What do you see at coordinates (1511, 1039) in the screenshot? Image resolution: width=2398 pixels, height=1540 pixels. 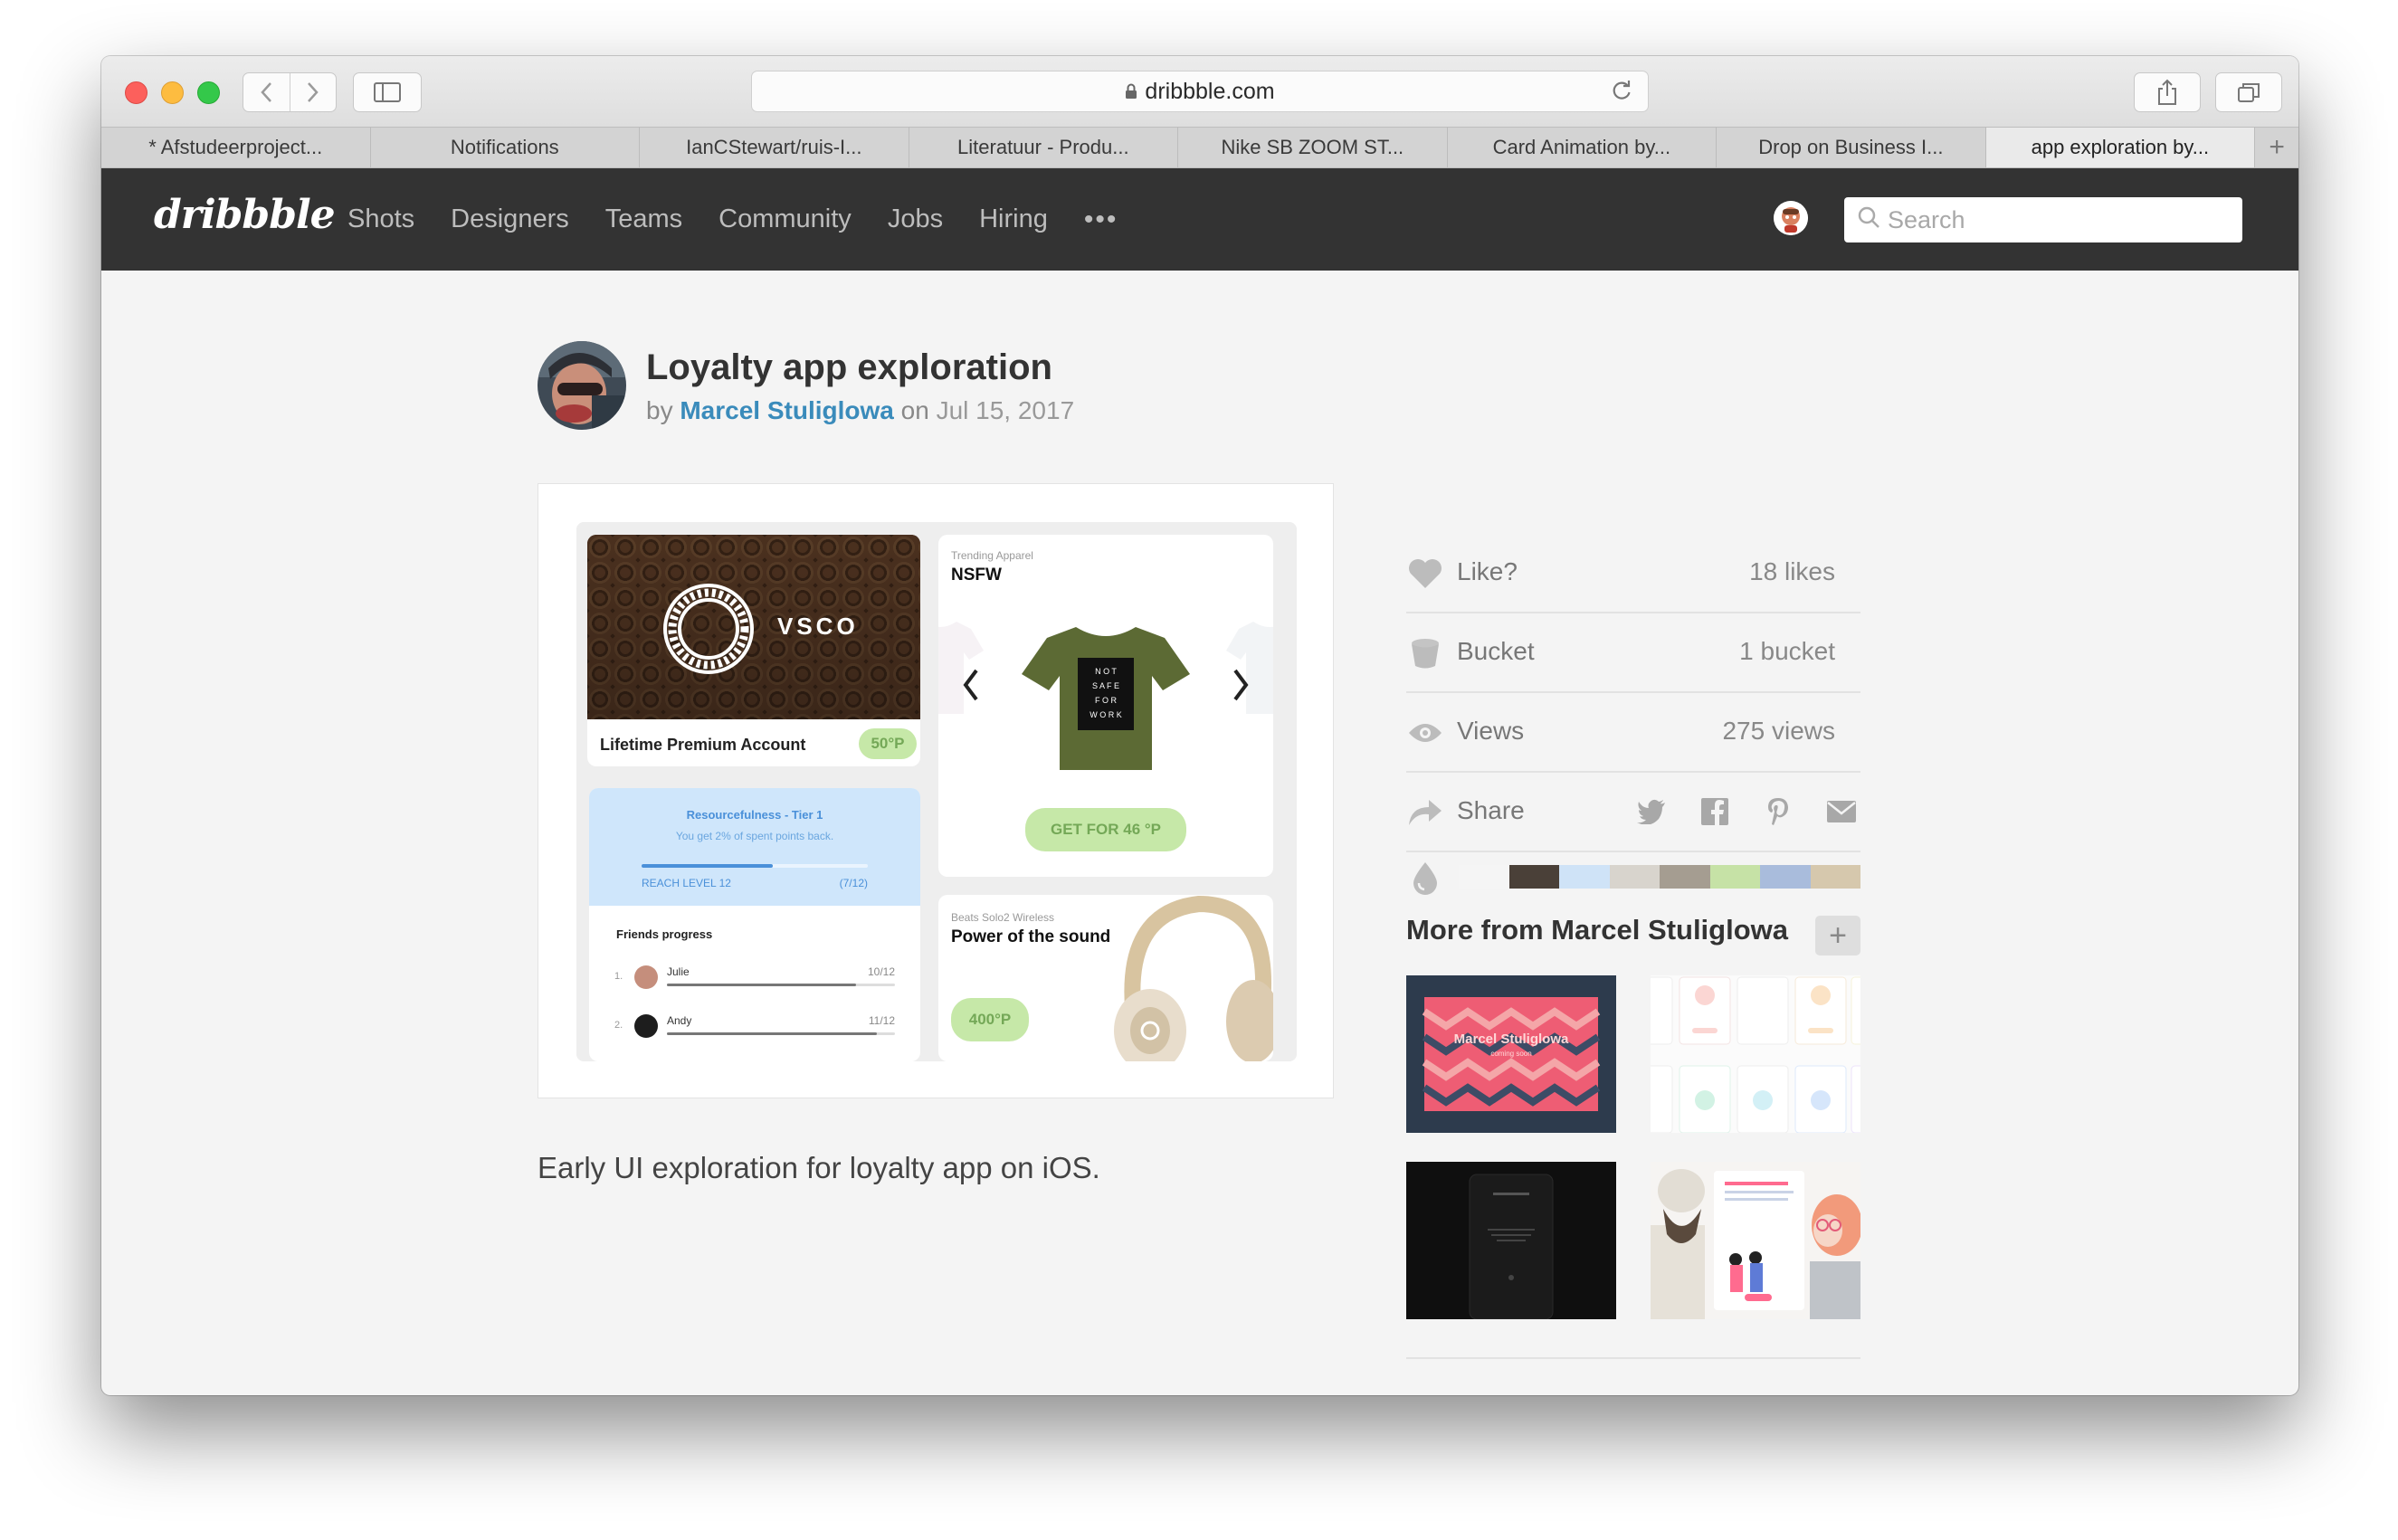 I see `thumb-title: Marcel Stuliglowa` at bounding box center [1511, 1039].